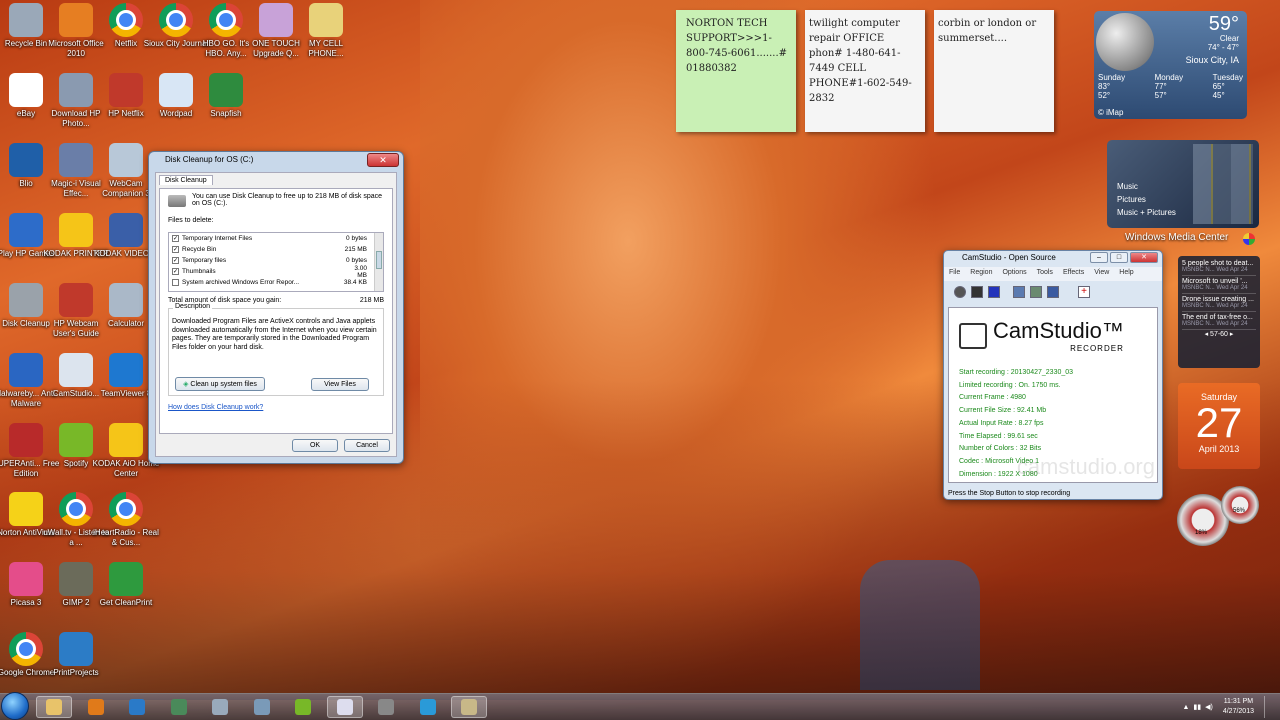  Describe the element at coordinates (367, 445) in the screenshot. I see `cancel-button: Cancel` at that location.